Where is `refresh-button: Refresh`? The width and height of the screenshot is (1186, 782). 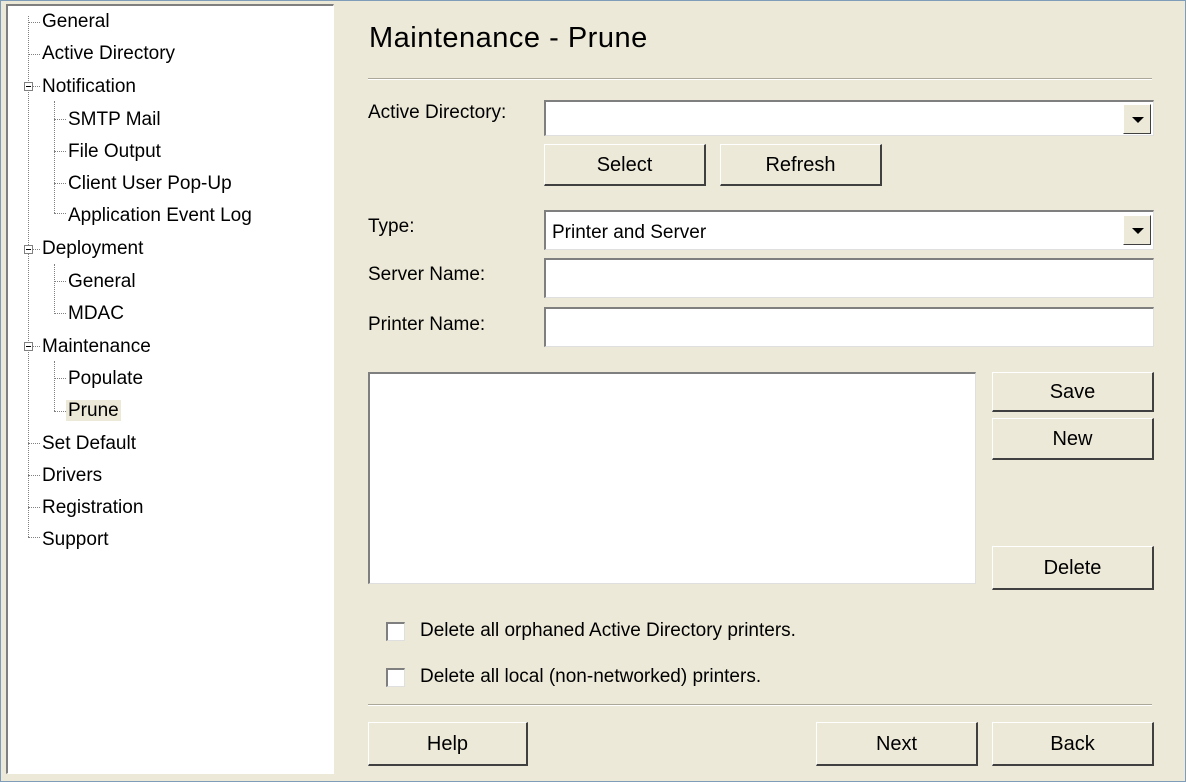 refresh-button: Refresh is located at coordinates (801, 165).